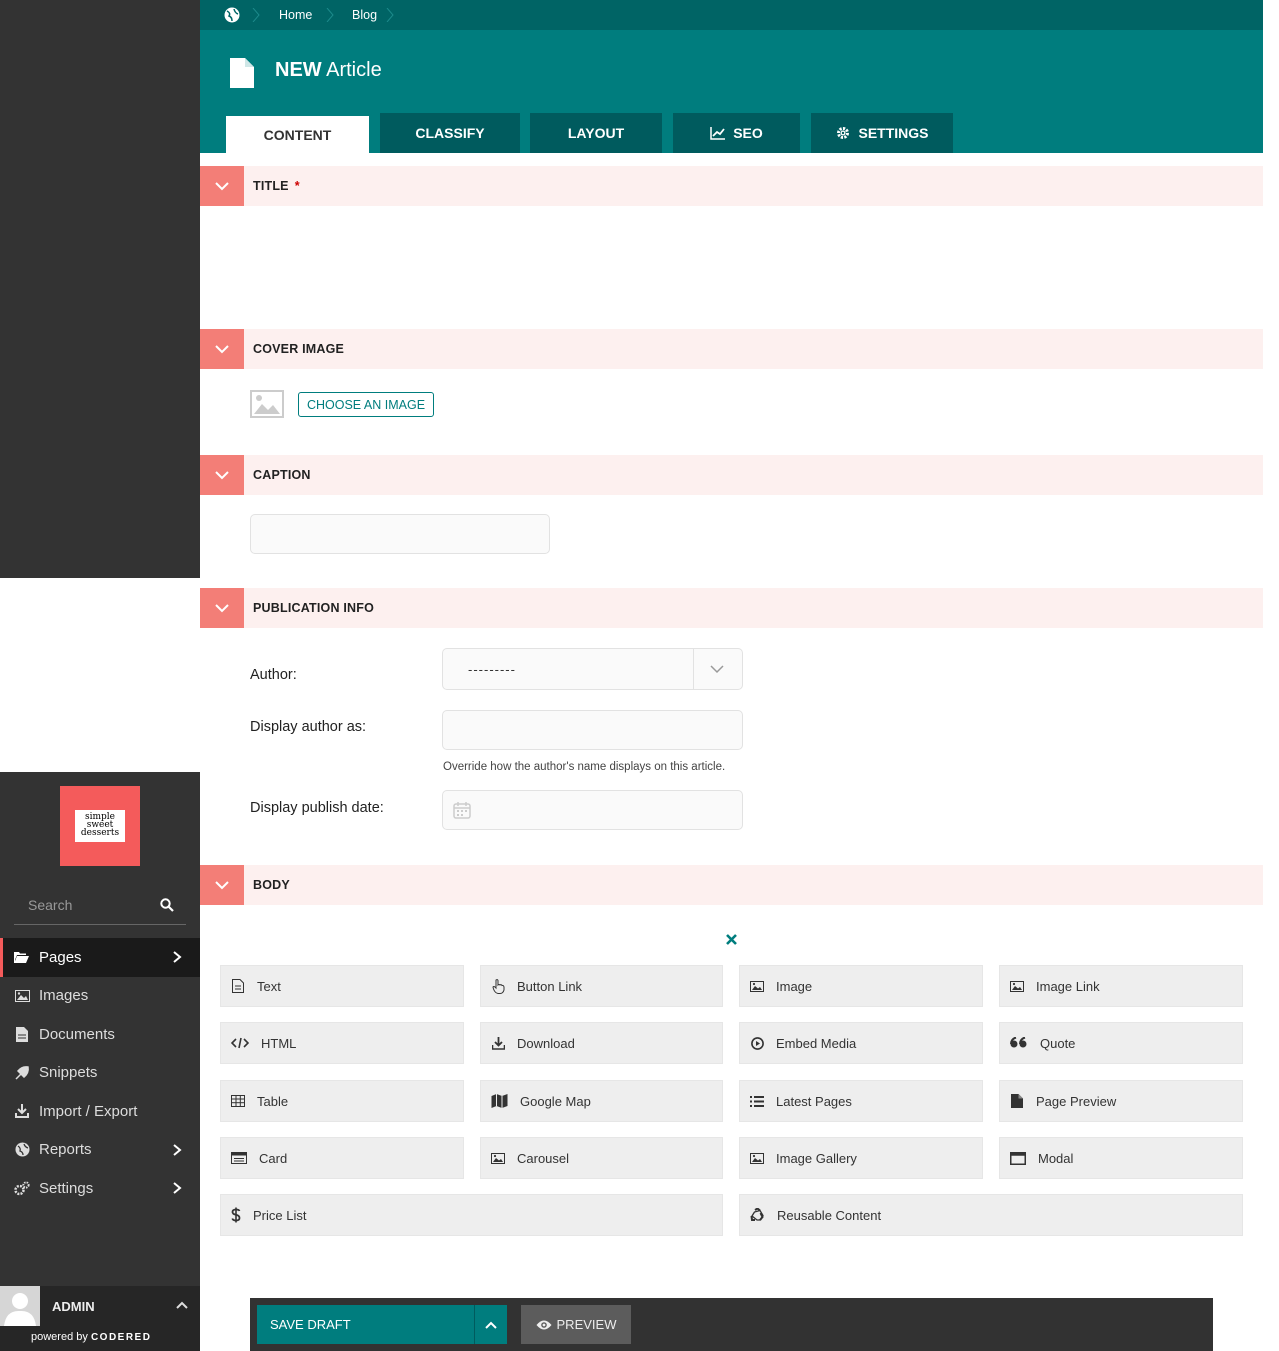 This screenshot has height=1351, width=1279. Describe the element at coordinates (592, 810) in the screenshot. I see `publish-date-input` at that location.